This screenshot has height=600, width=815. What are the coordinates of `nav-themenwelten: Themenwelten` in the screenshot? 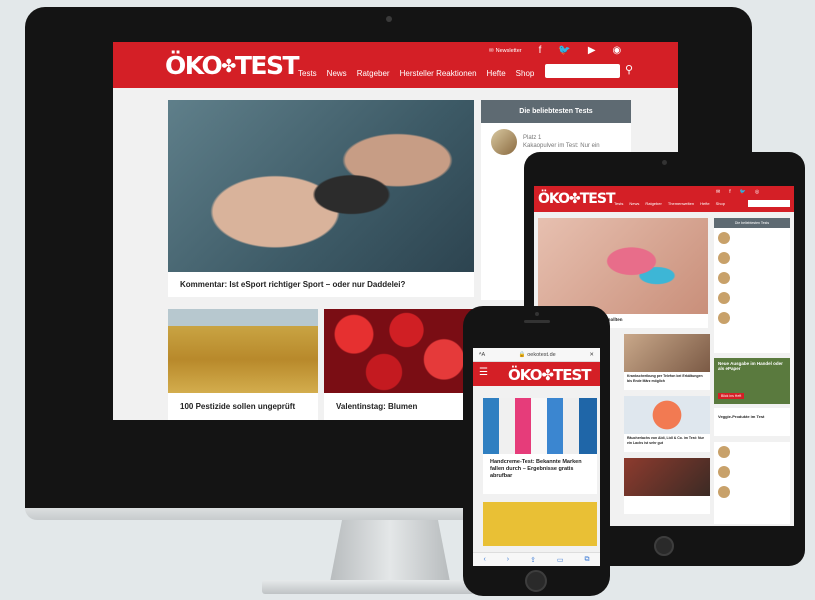 It's located at (681, 203).